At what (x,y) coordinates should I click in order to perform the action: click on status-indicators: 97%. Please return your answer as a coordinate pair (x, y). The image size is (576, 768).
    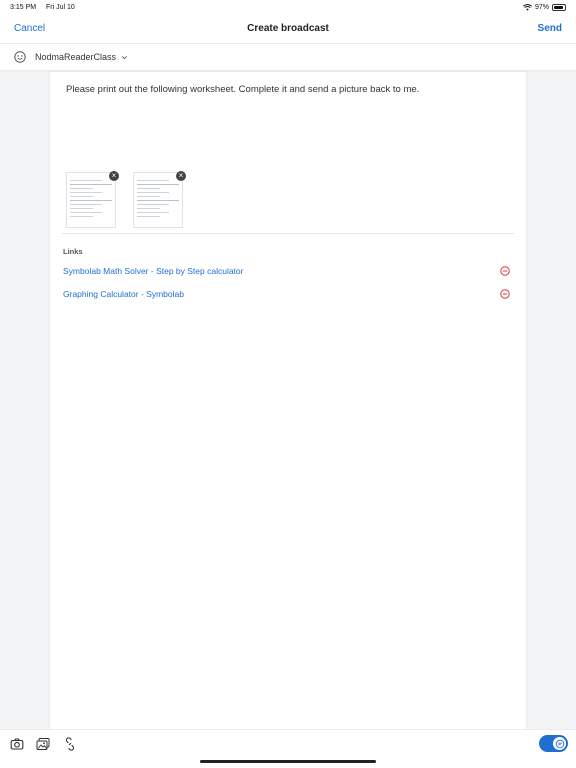
    Looking at the image, I should click on (544, 7).